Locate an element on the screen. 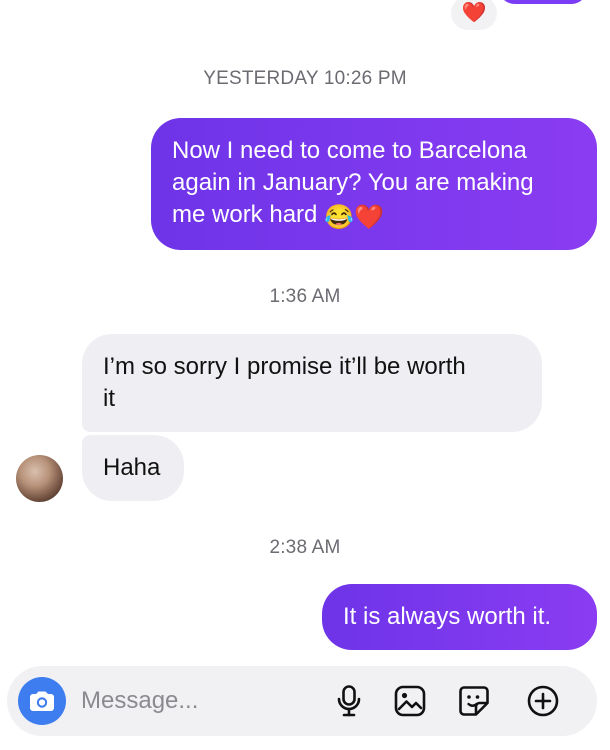  camera-button is located at coordinates (42, 701).